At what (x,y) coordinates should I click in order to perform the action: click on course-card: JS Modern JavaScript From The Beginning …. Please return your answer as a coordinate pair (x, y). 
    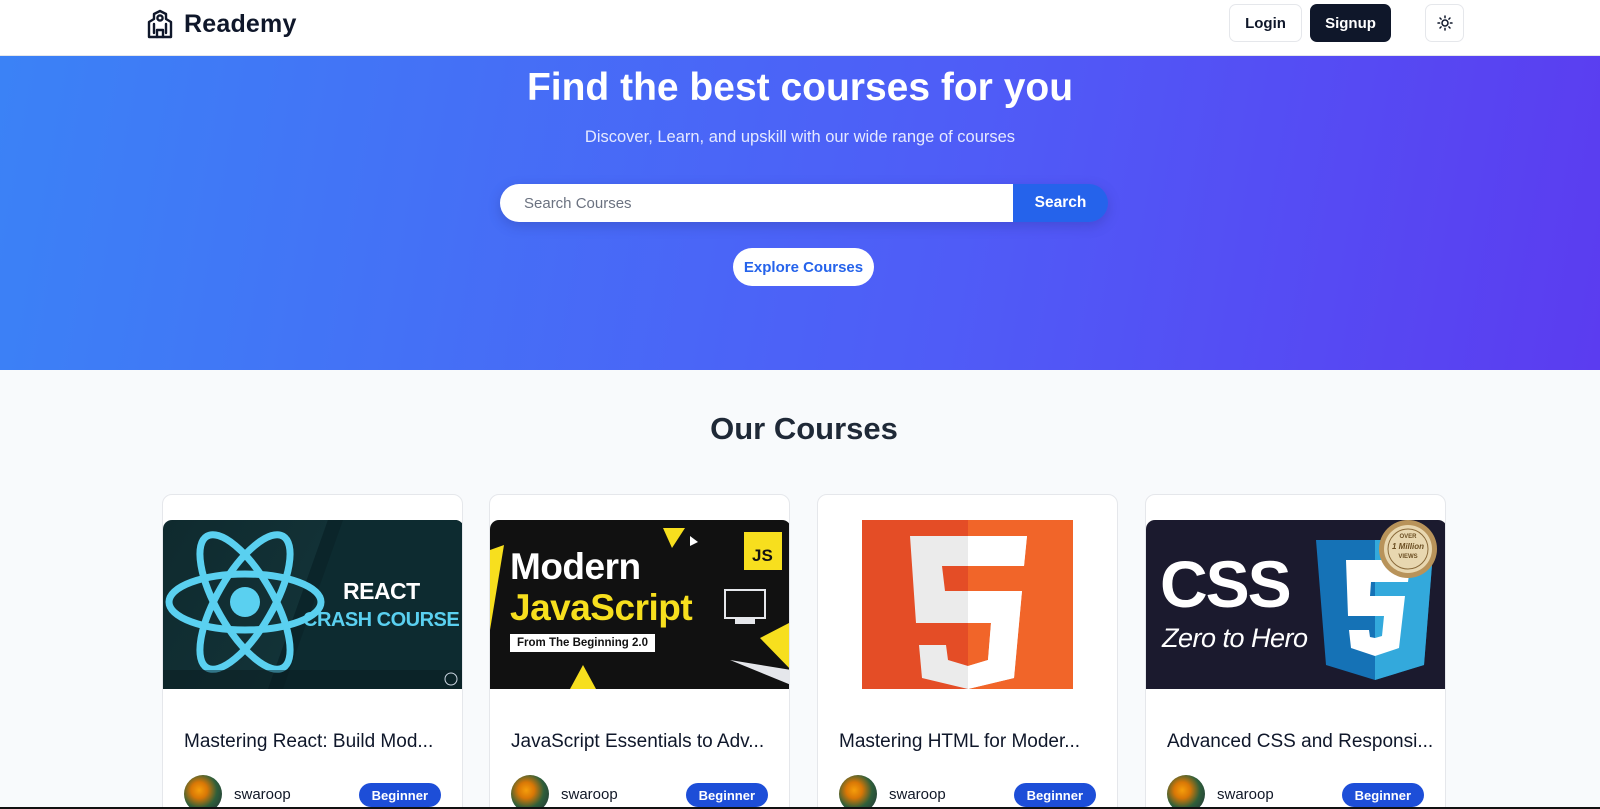
    Looking at the image, I should click on (639, 651).